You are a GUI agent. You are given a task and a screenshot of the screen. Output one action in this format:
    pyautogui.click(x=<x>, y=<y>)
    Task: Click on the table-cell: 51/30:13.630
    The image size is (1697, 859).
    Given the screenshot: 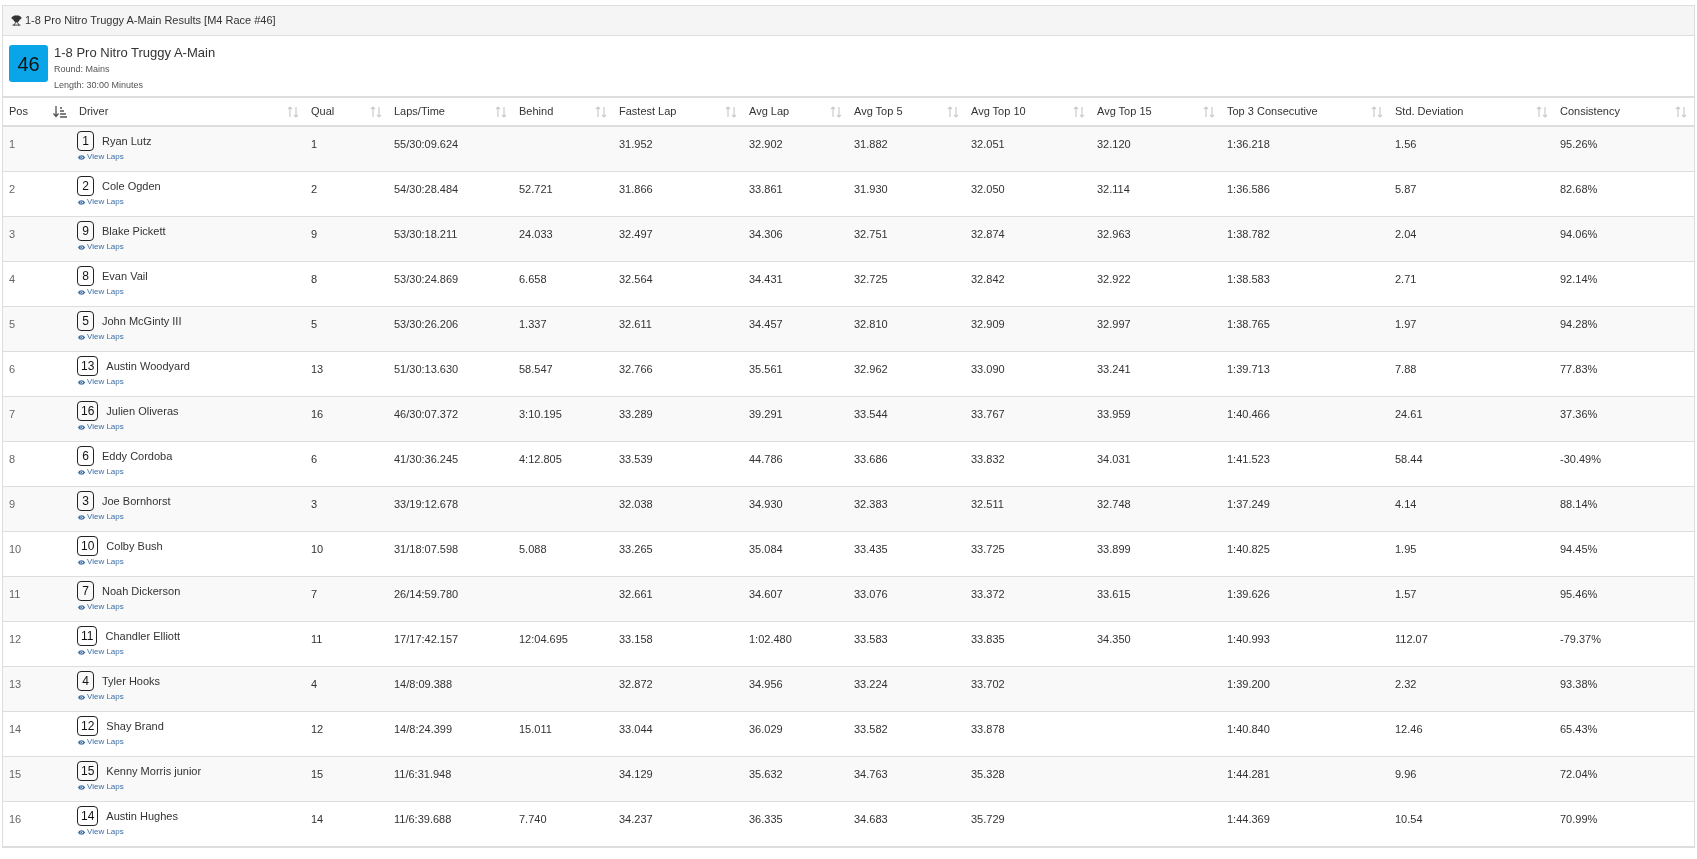 What is the action you would take?
    pyautogui.click(x=426, y=369)
    